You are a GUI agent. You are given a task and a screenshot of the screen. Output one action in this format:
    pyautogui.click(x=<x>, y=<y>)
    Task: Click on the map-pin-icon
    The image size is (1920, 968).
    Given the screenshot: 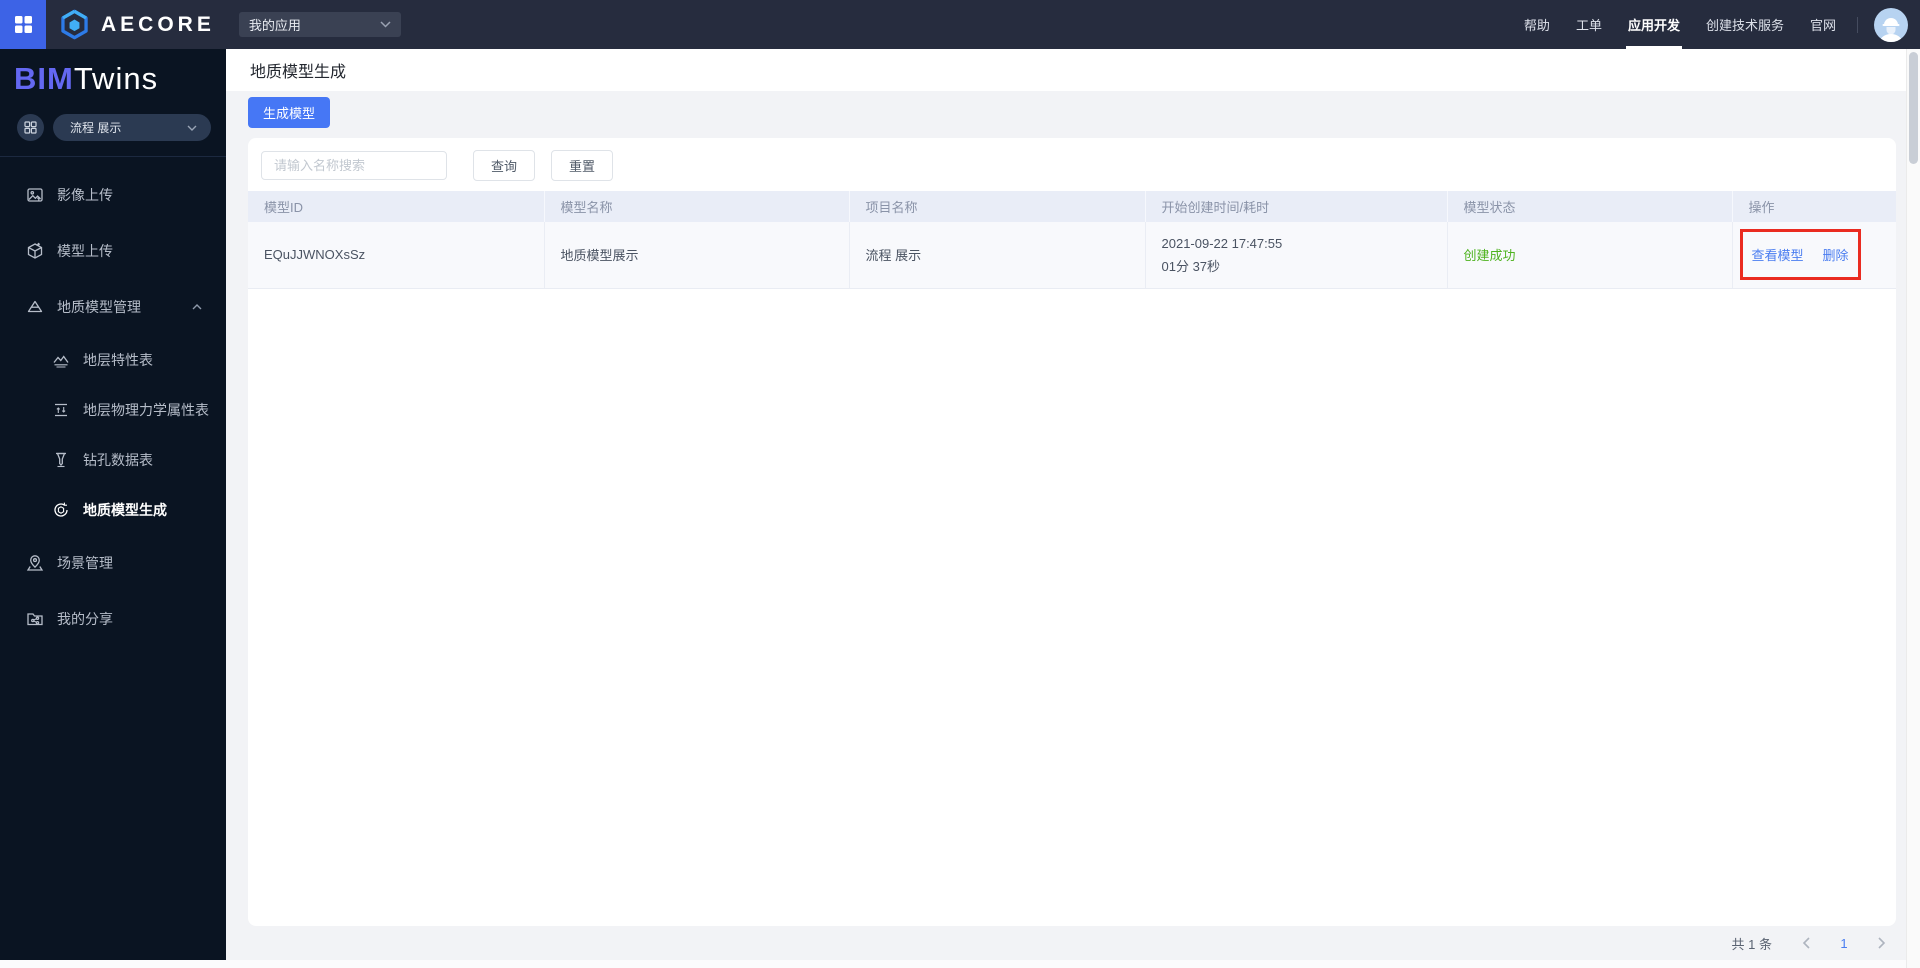 What is the action you would take?
    pyautogui.click(x=35, y=563)
    